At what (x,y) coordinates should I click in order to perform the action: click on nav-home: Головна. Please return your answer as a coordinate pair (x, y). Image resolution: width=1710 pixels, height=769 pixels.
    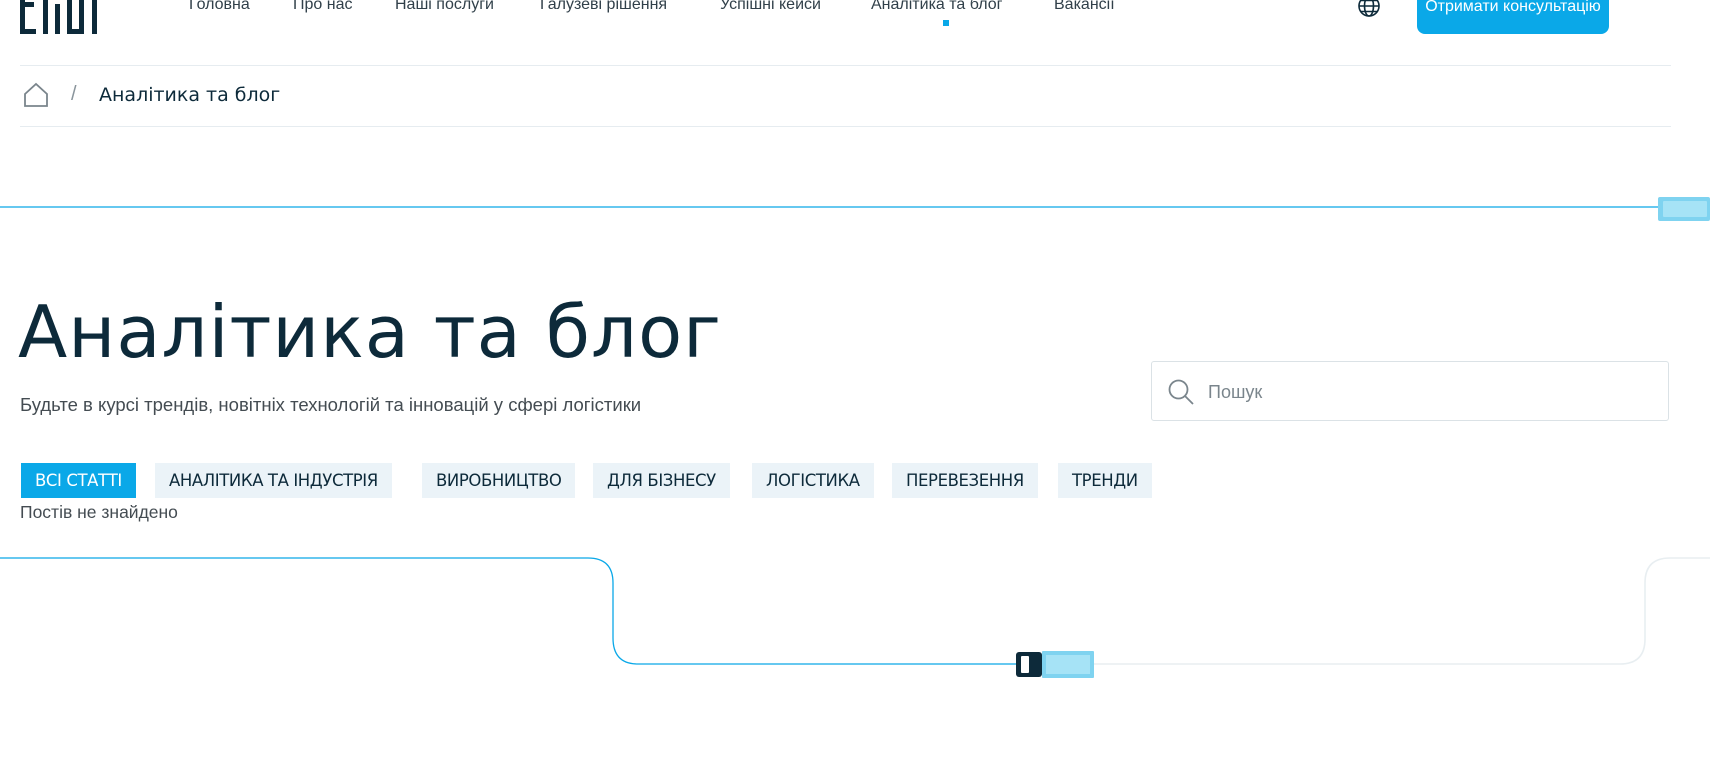
    Looking at the image, I should click on (219, 7).